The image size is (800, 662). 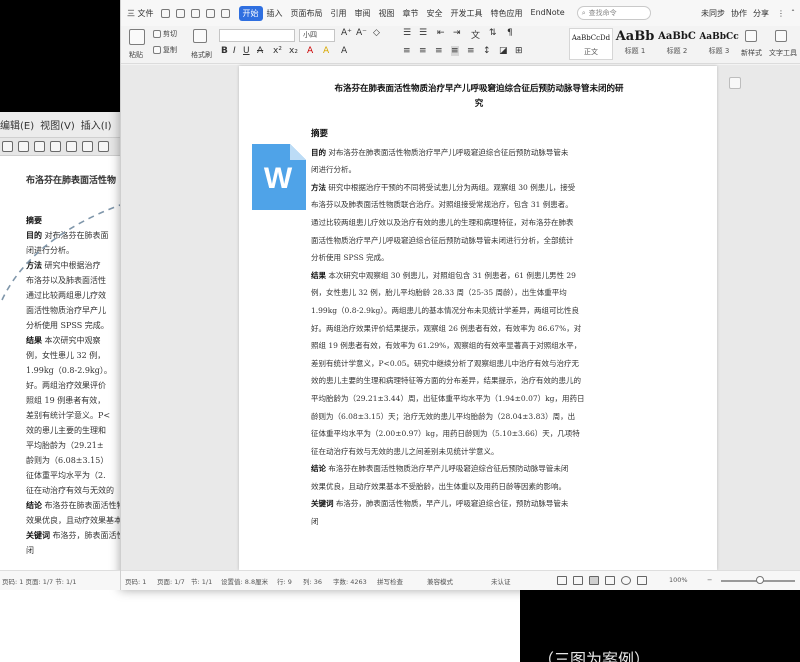 What do you see at coordinates (635, 44) in the screenshot?
I see `style-heading-1: AaBb 标题 1` at bounding box center [635, 44].